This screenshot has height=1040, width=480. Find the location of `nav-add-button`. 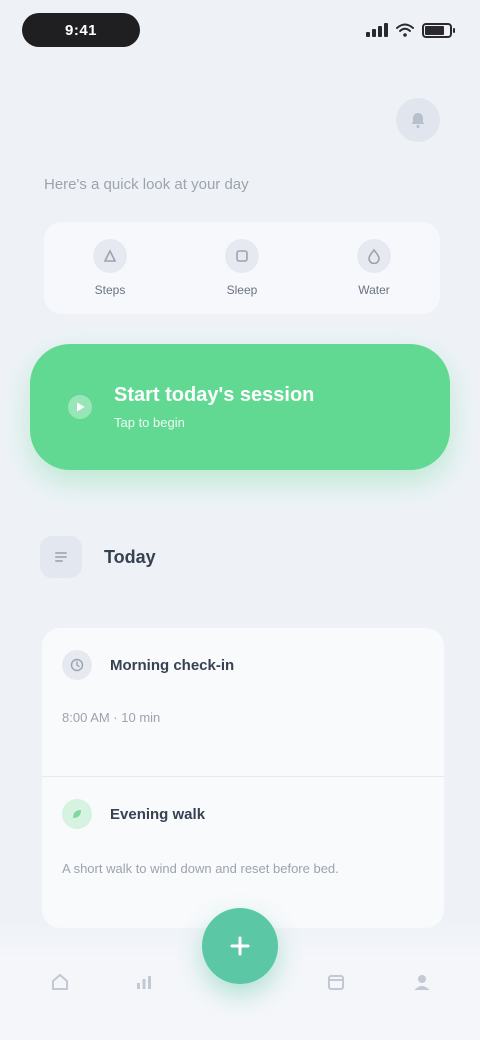

nav-add-button is located at coordinates (240, 946).